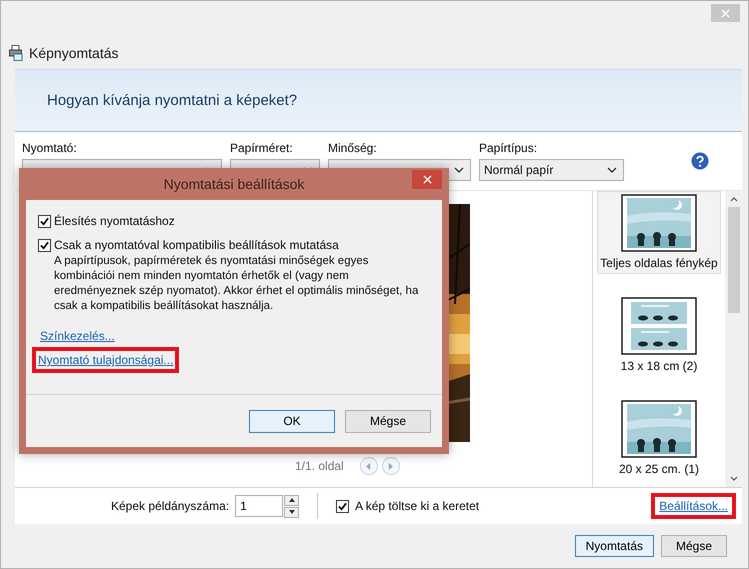 The width and height of the screenshot is (749, 569). What do you see at coordinates (353, 148) in the screenshot?
I see `option-label: Minőség:` at bounding box center [353, 148].